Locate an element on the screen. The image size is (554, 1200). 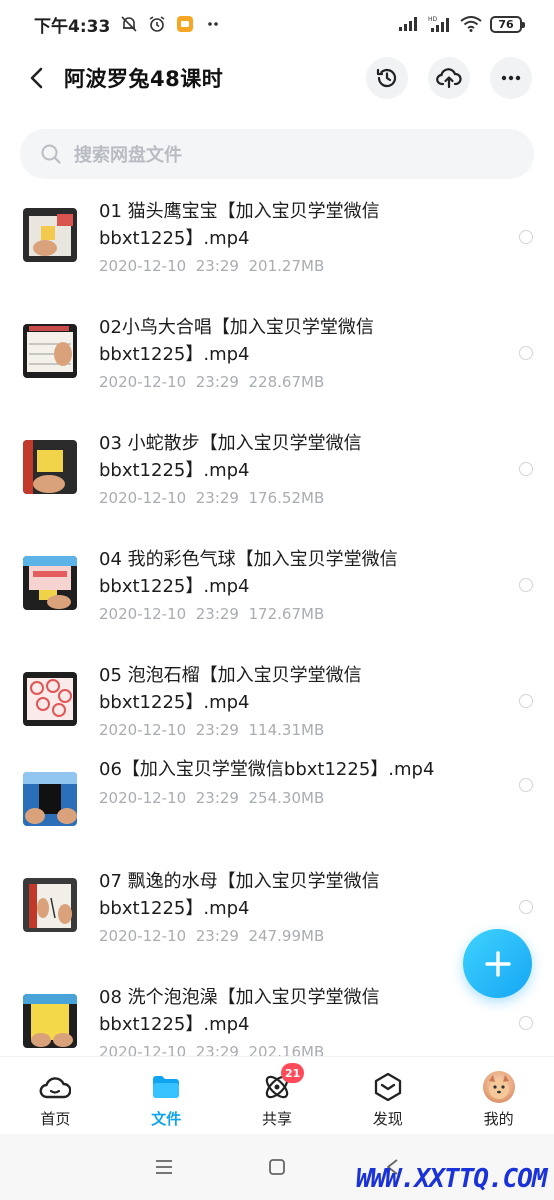
file-name: 05 泡泡石榴【加入宝贝学堂微信bbxt1225】.mp4 is located at coordinates (230, 689).